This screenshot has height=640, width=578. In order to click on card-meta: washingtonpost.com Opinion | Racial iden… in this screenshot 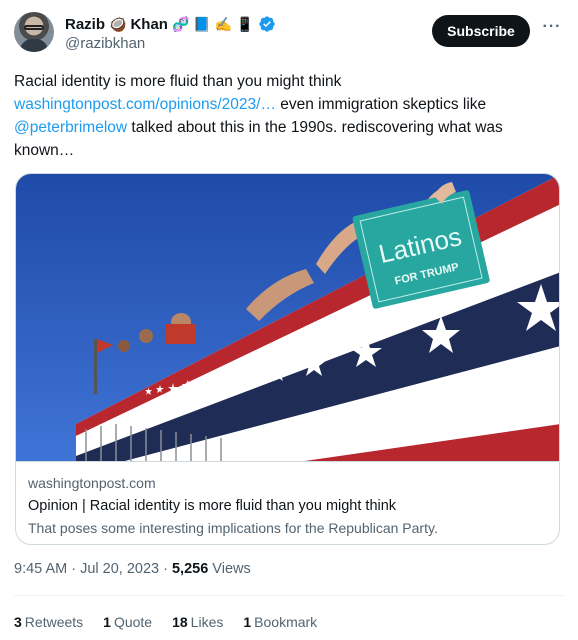, I will do `click(287, 502)`.